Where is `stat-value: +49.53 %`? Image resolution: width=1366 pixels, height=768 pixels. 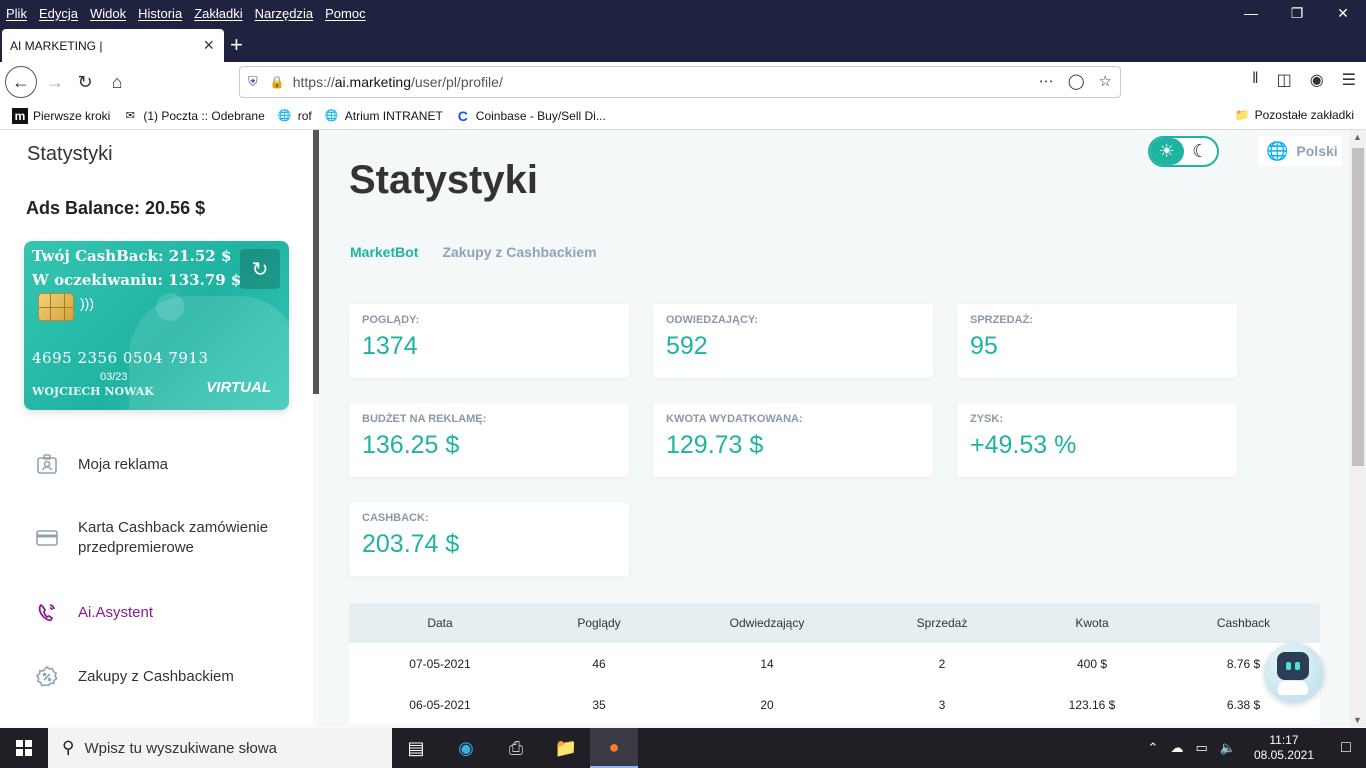 stat-value: +49.53 % is located at coordinates (1023, 445).